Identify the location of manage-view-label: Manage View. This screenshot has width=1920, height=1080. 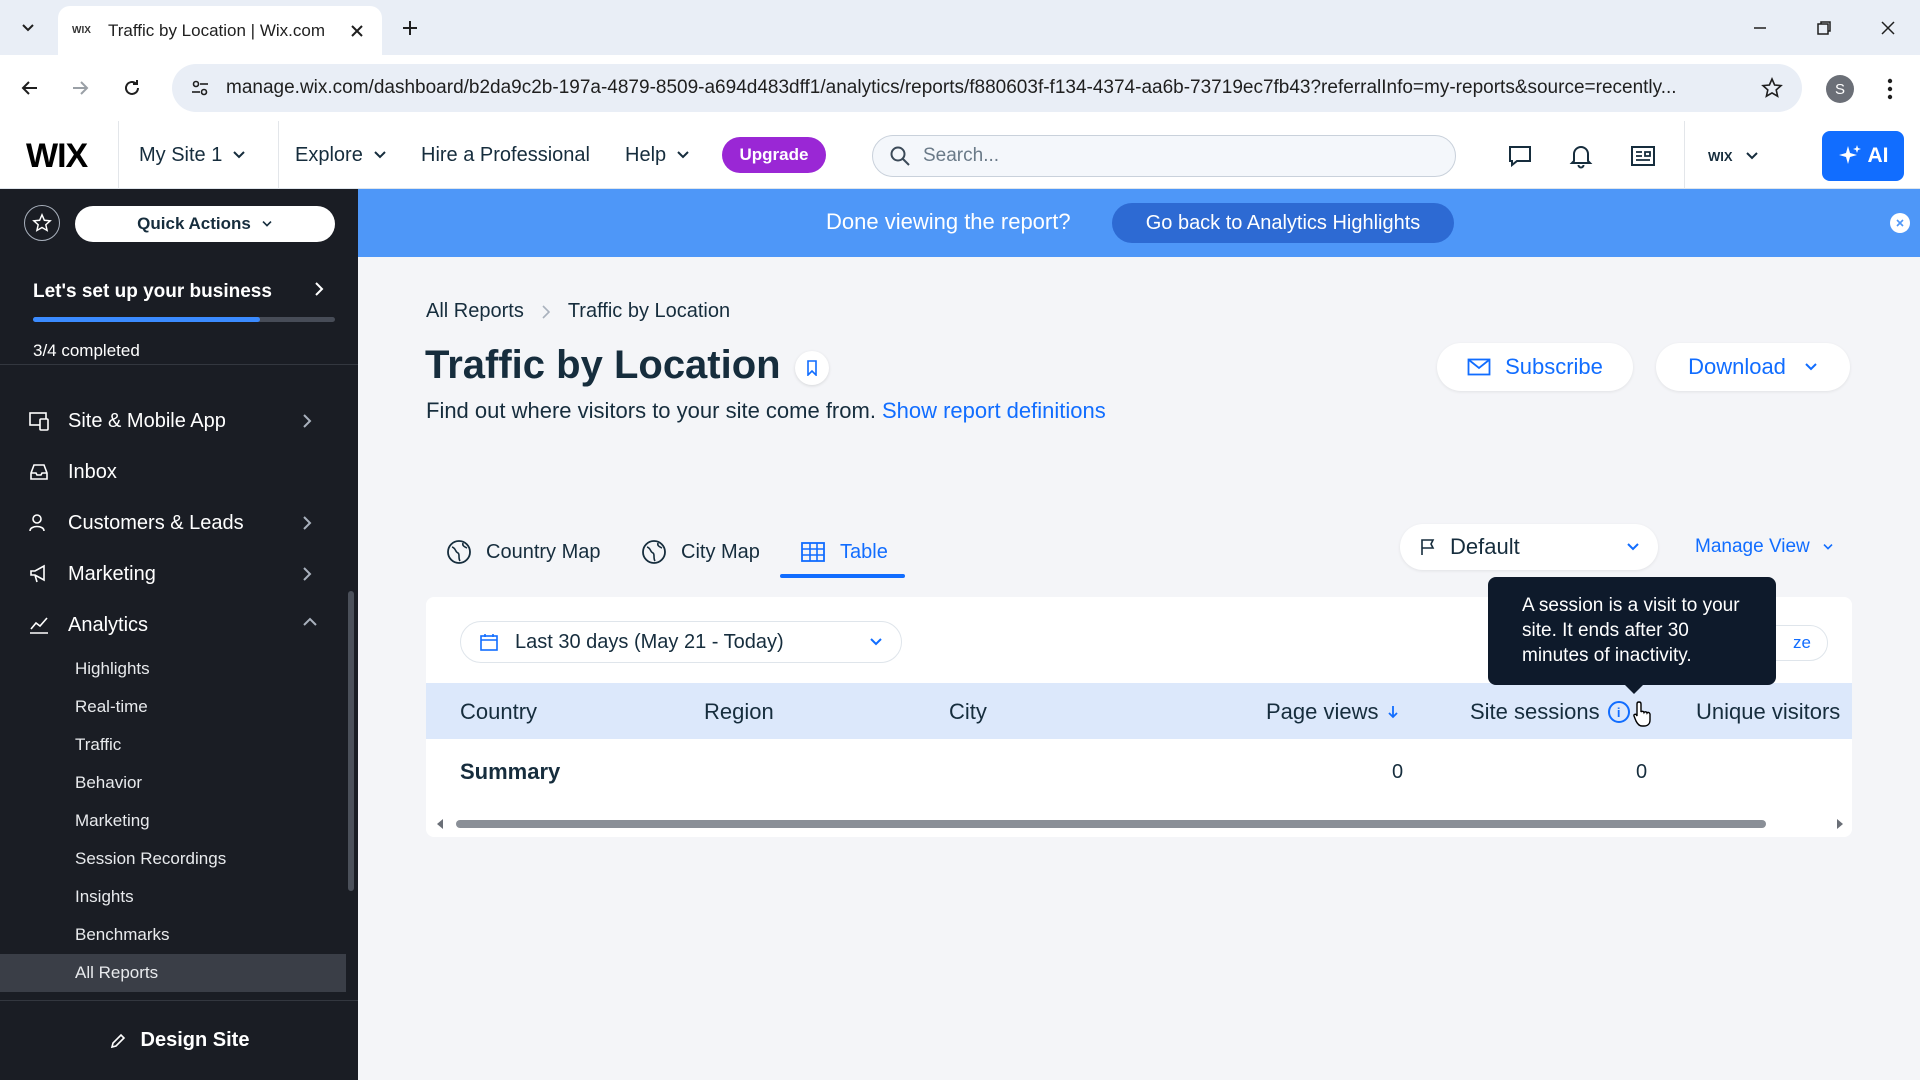
(1752, 546).